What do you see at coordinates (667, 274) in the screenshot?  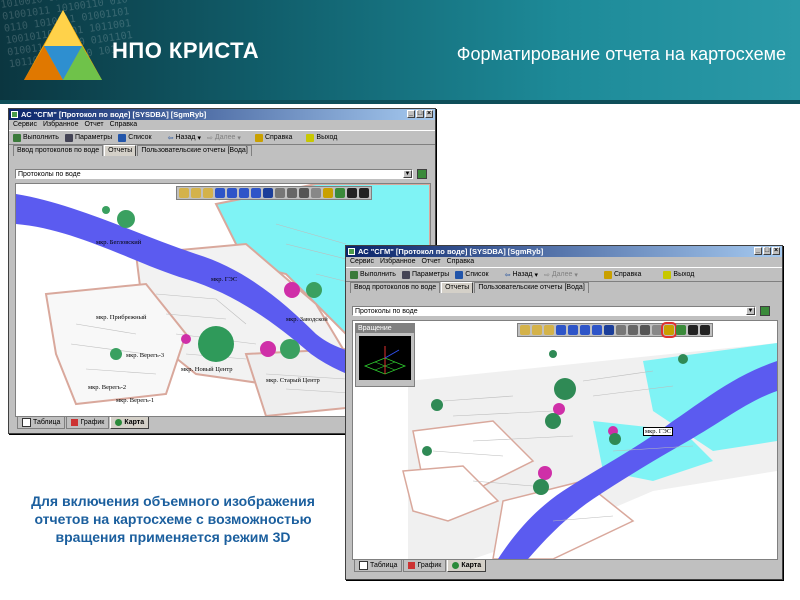 I see `exit-icon` at bounding box center [667, 274].